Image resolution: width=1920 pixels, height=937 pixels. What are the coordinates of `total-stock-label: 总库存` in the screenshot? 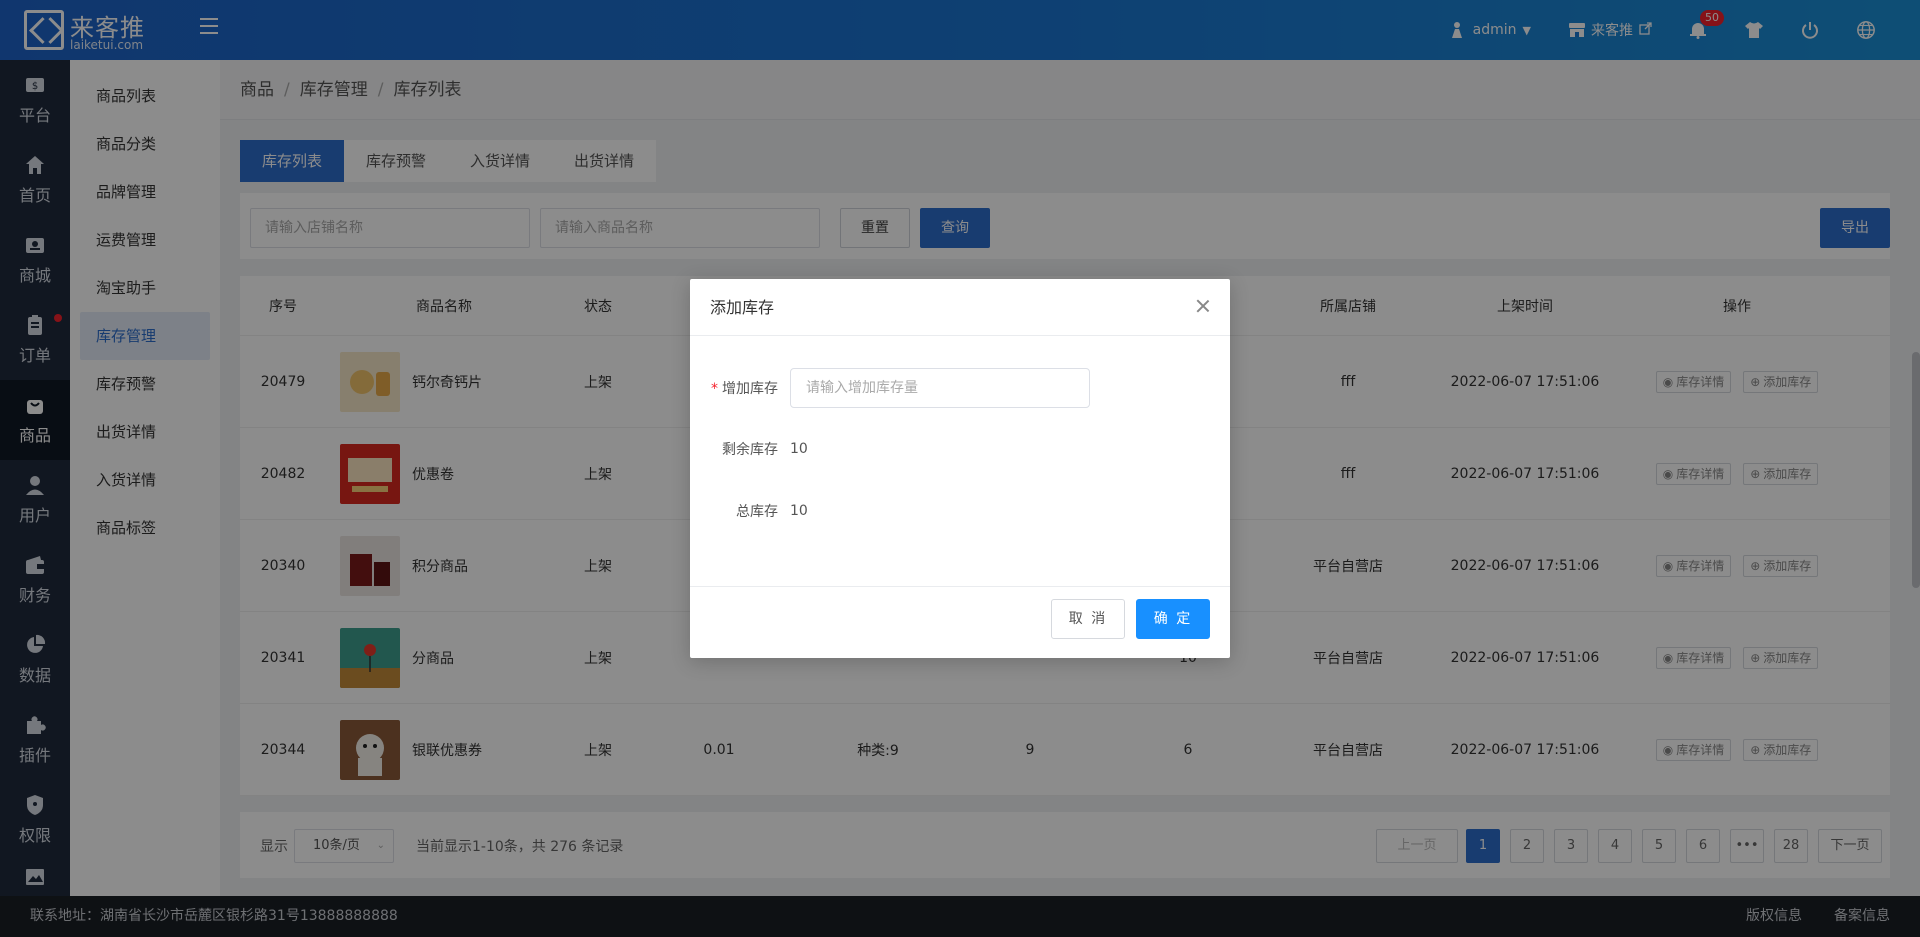 It's located at (757, 512).